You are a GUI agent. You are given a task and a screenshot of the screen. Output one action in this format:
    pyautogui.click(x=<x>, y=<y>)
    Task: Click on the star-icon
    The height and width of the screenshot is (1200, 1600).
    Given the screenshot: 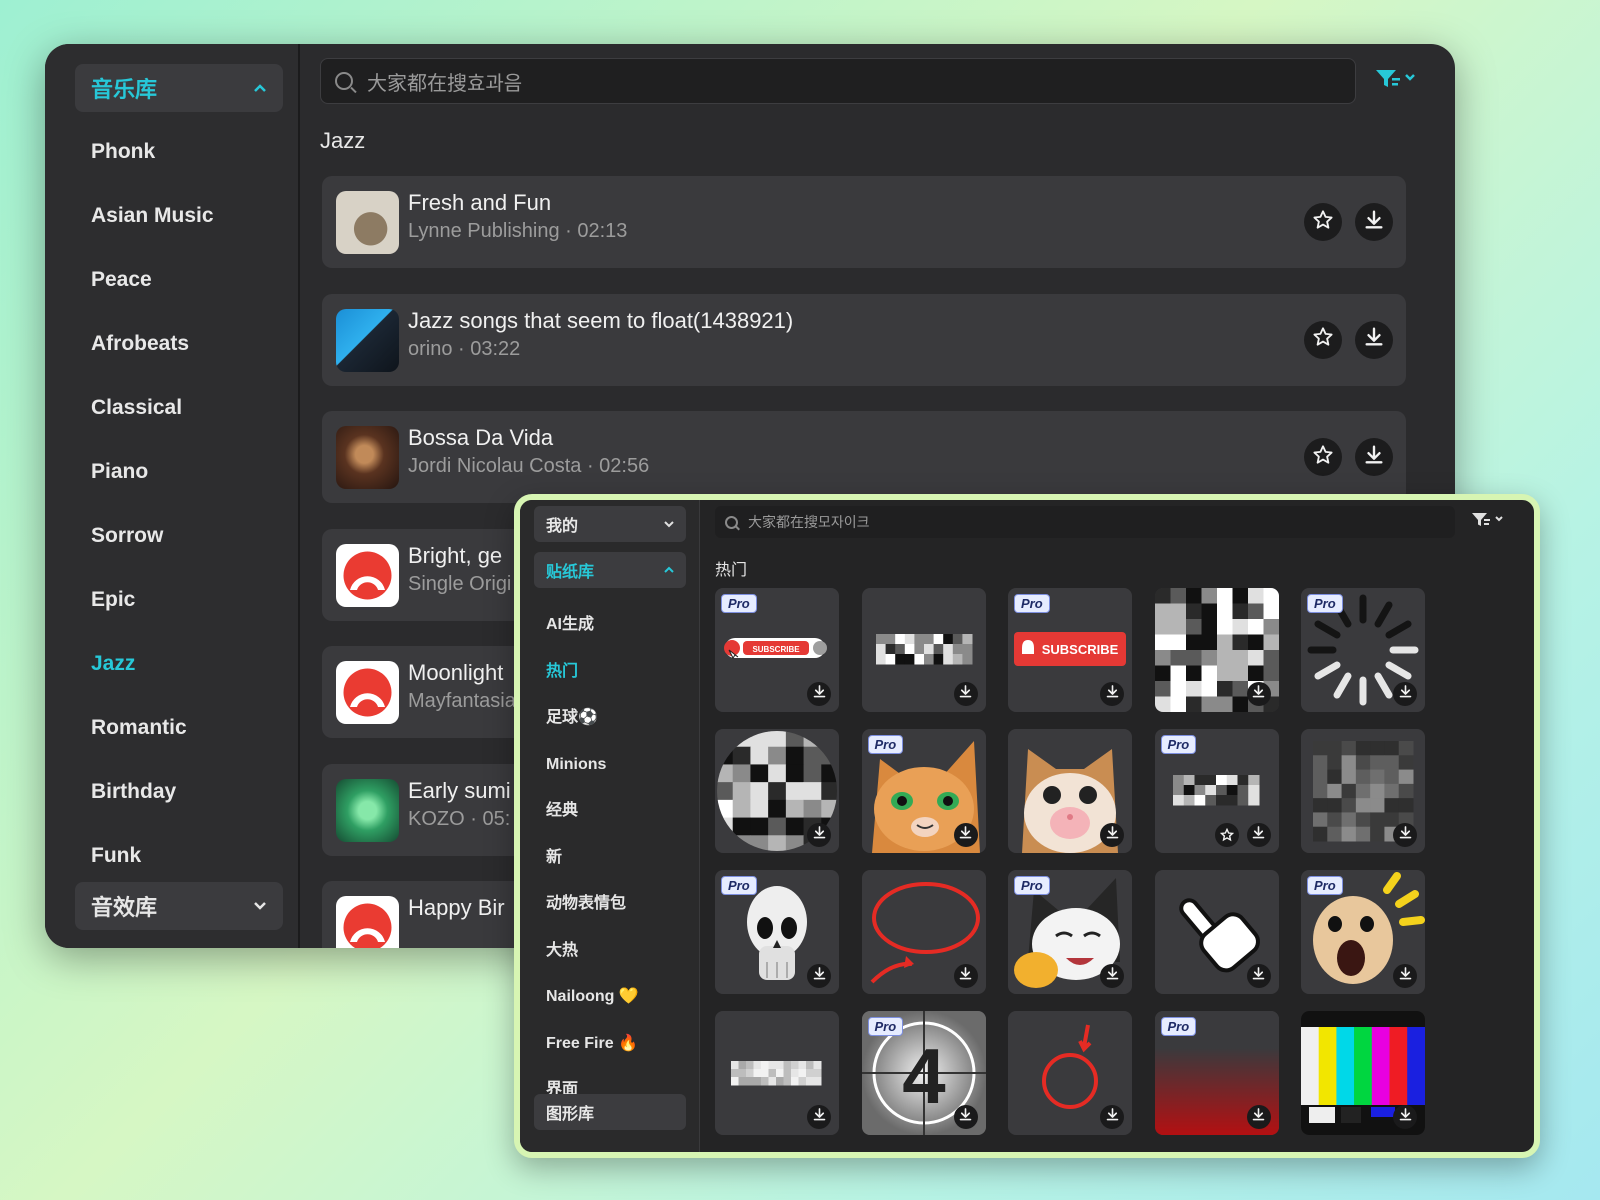 What is the action you would take?
    pyautogui.click(x=1226, y=835)
    